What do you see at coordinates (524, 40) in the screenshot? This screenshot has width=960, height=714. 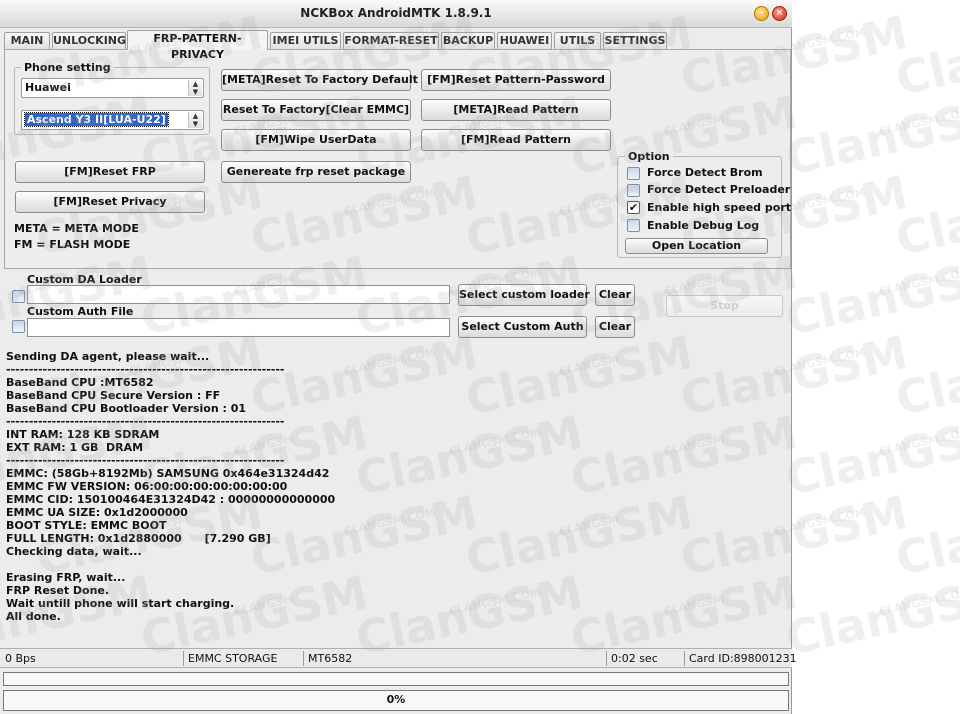 I see `tab-huawei: HUAWEI` at bounding box center [524, 40].